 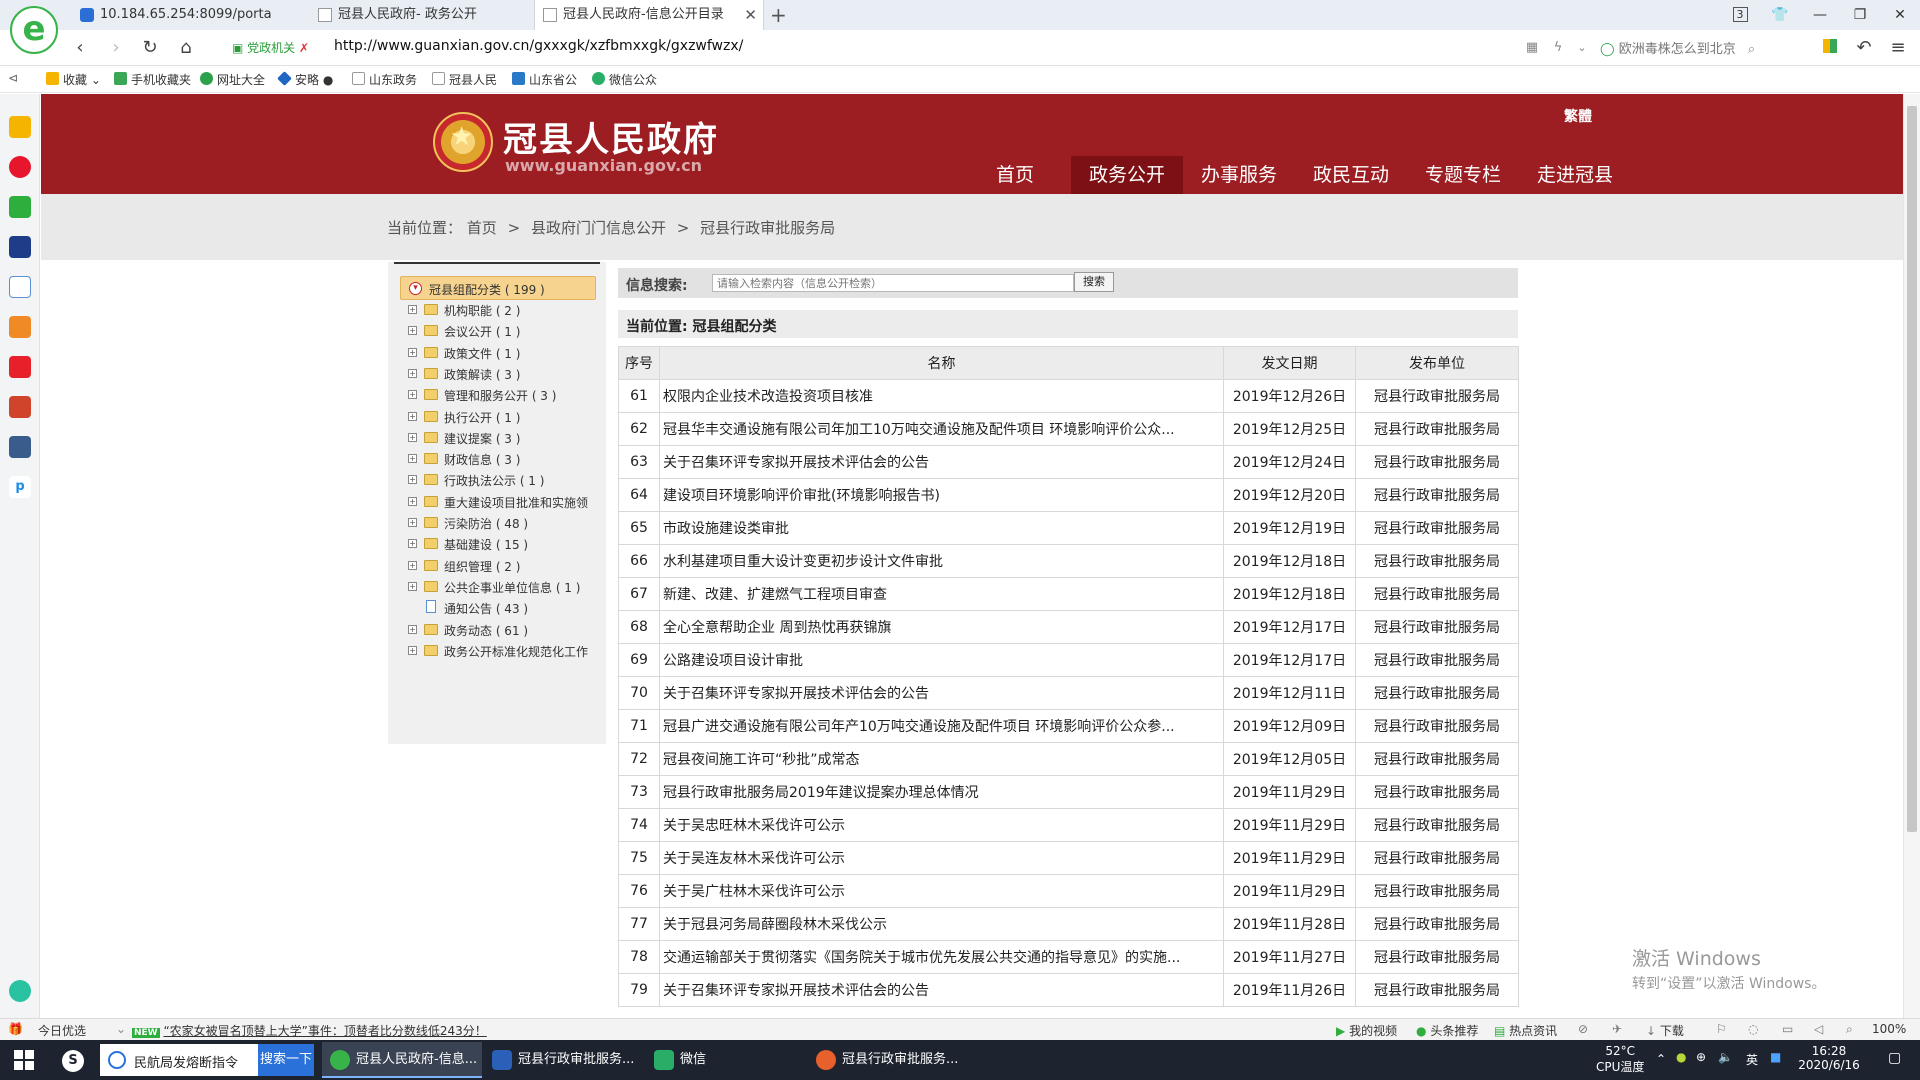 What do you see at coordinates (750, 15) in the screenshot?
I see `close-tab-icon: ✕` at bounding box center [750, 15].